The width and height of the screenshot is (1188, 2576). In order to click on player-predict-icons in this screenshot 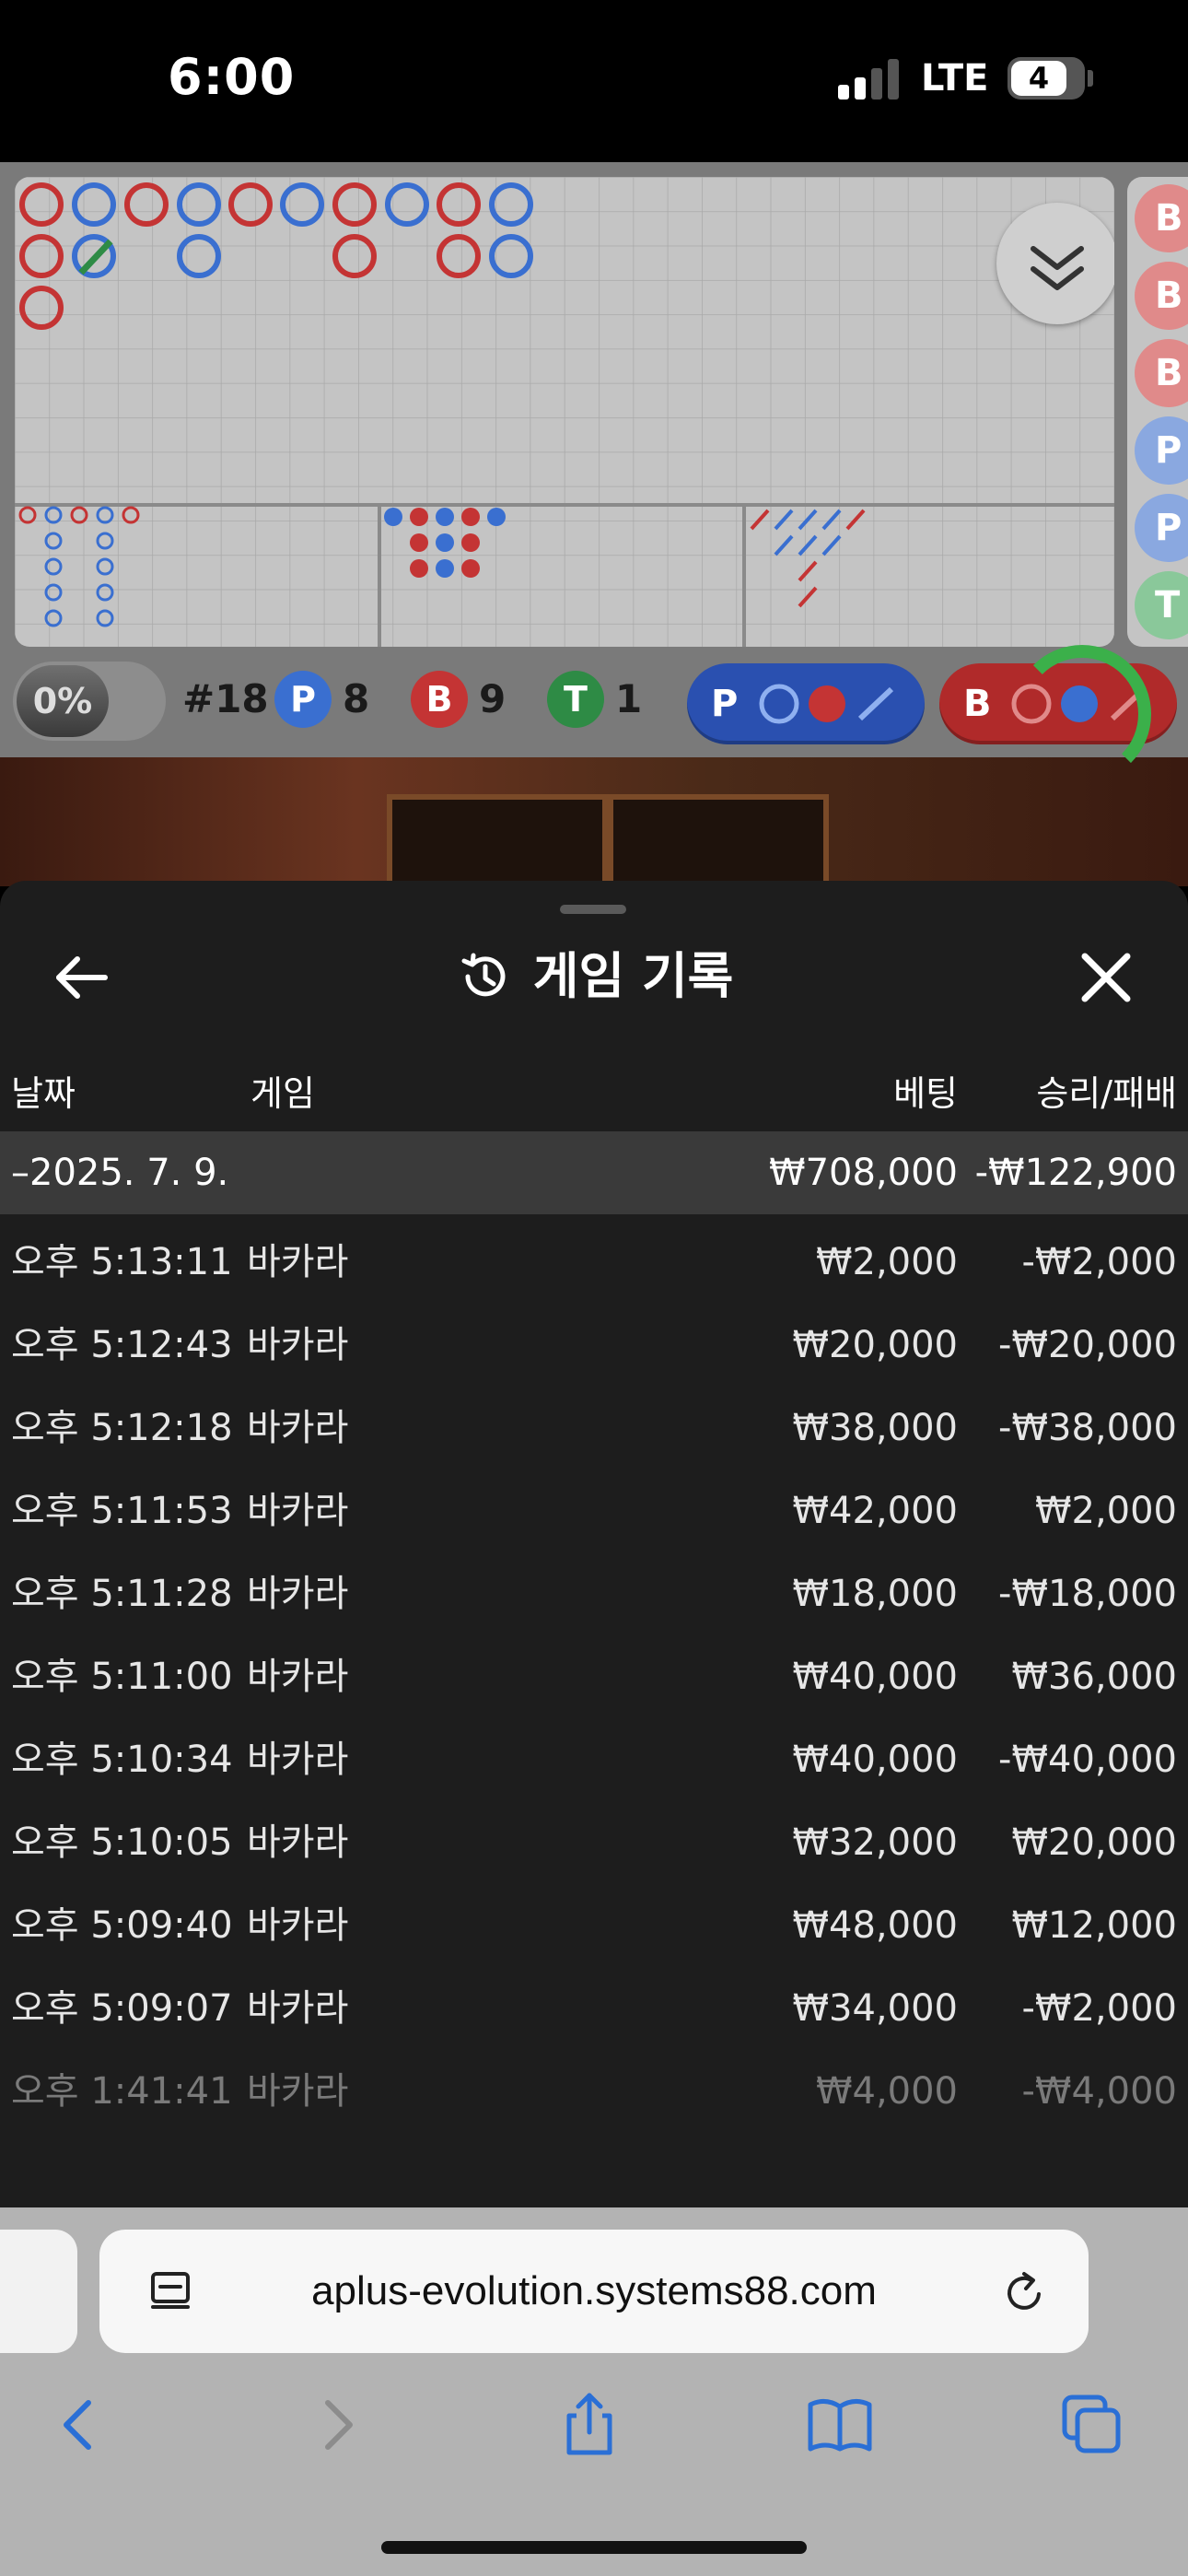, I will do `click(826, 704)`.